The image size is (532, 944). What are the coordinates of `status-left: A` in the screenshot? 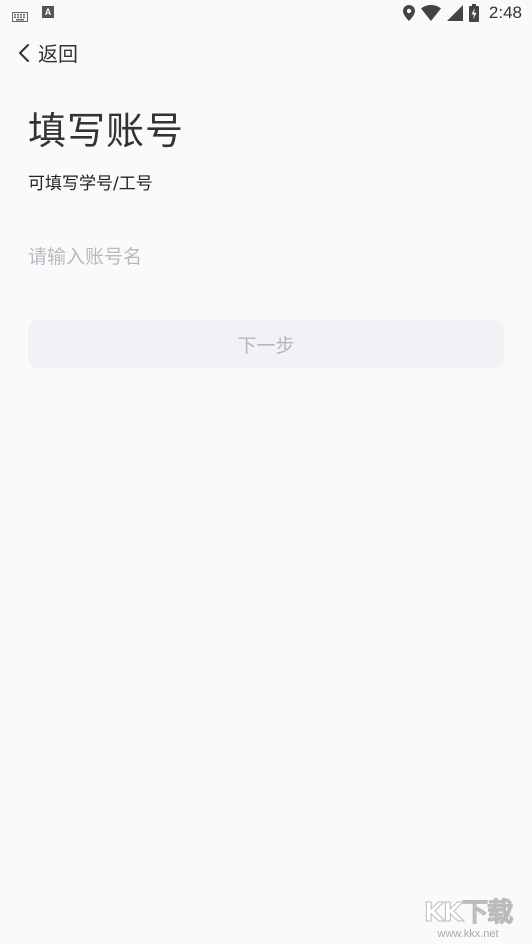 It's located at (33, 14).